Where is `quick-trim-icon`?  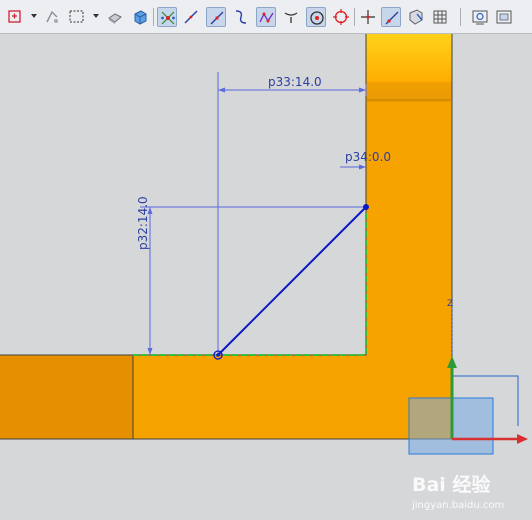
quick-trim-icon is located at coordinates (52, 17).